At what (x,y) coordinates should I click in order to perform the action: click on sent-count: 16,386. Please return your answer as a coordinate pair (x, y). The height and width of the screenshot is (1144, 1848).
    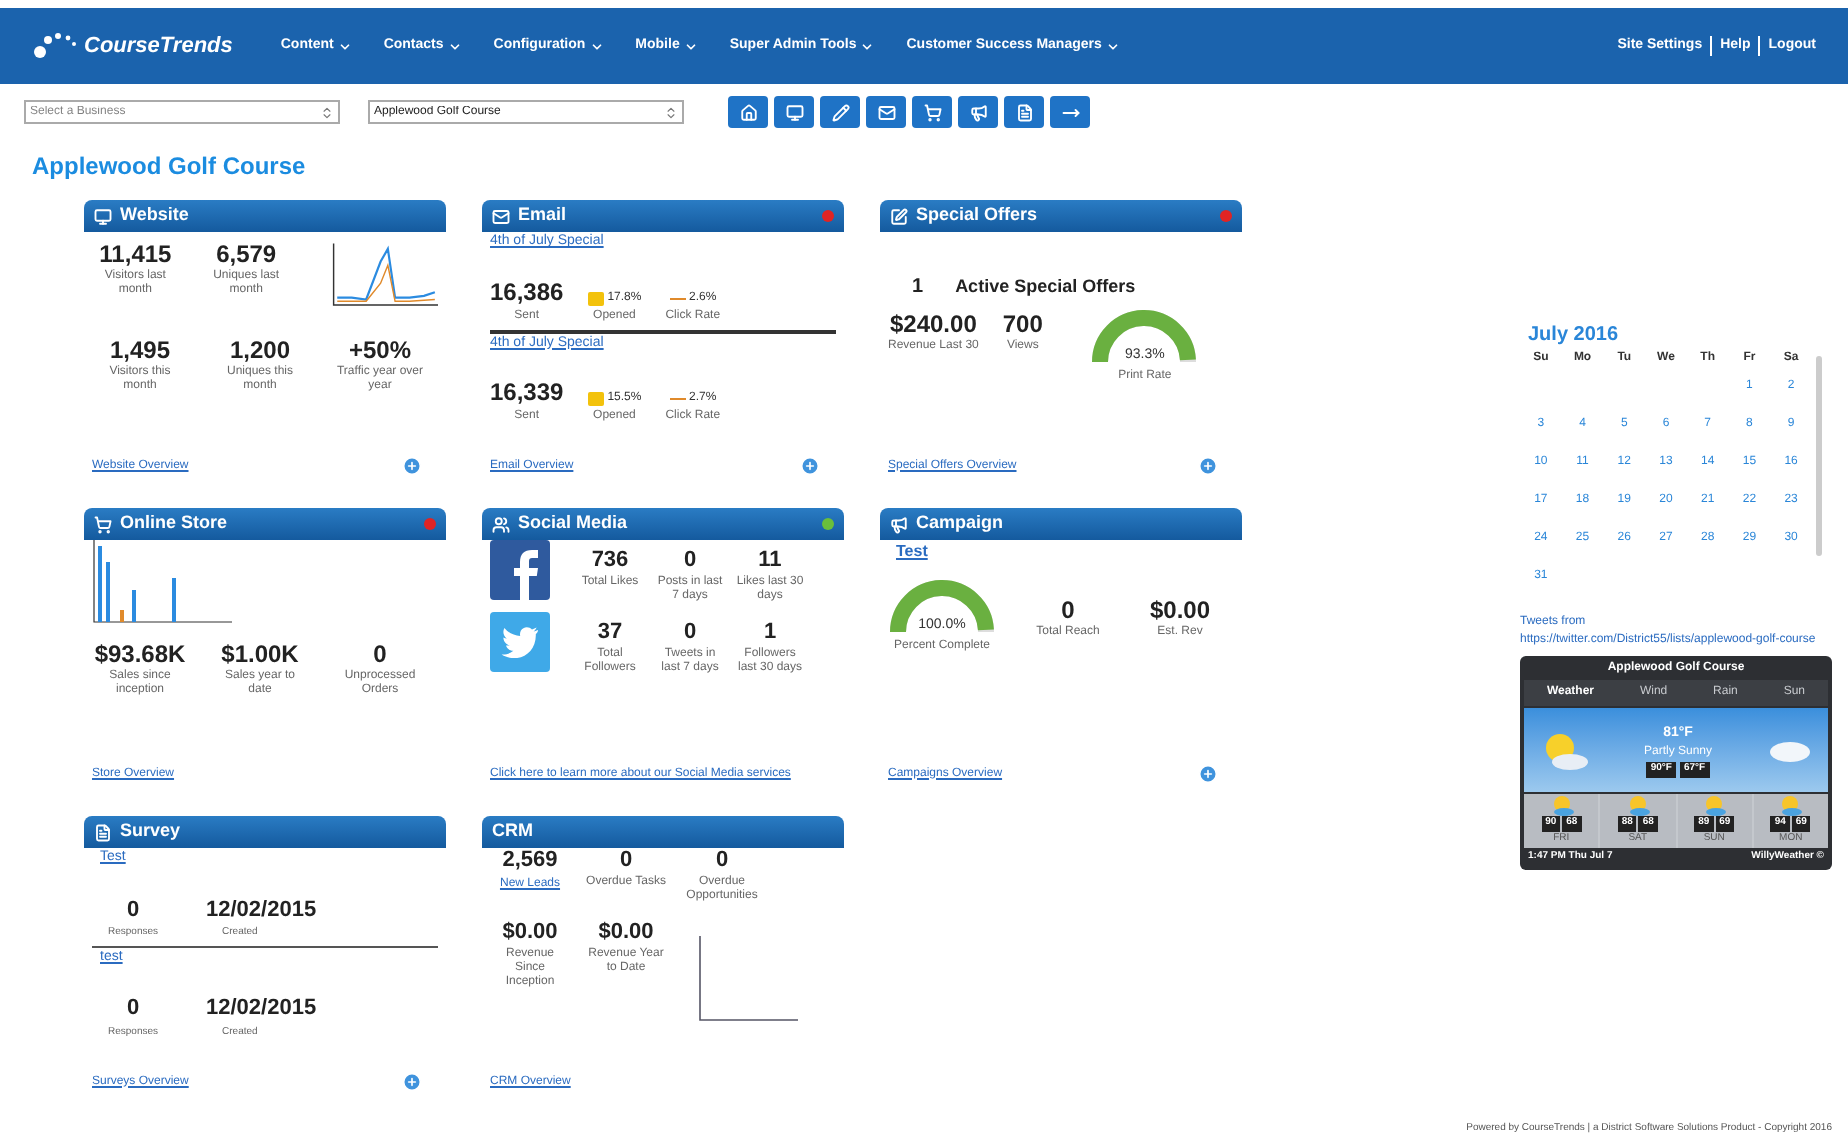
    Looking at the image, I should click on (527, 292).